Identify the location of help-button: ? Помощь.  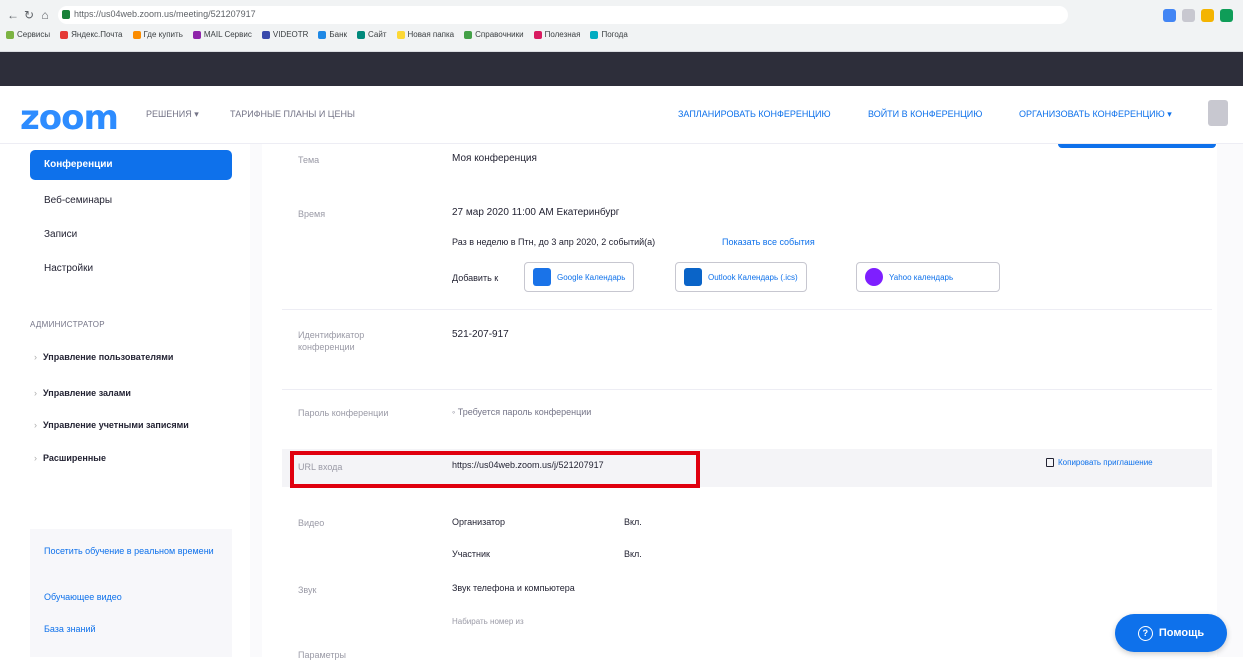
(1171, 633).